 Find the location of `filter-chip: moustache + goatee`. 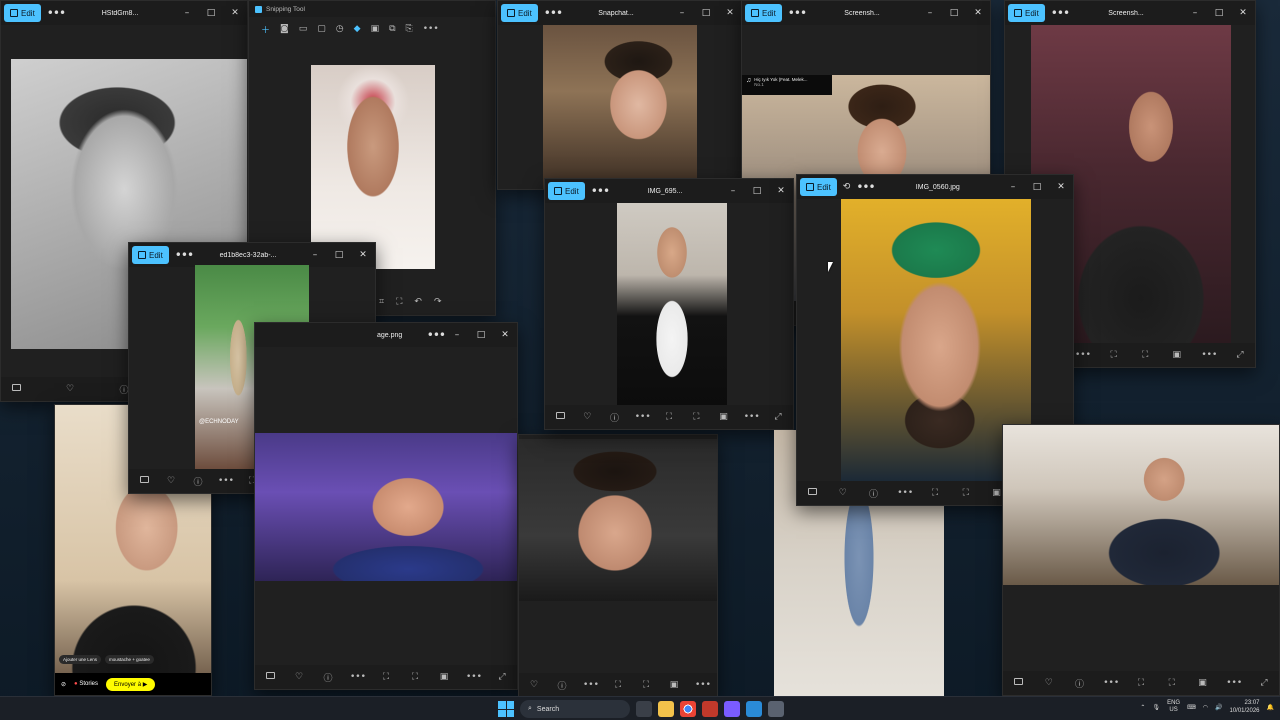

filter-chip: moustache + goatee is located at coordinates (129, 659).